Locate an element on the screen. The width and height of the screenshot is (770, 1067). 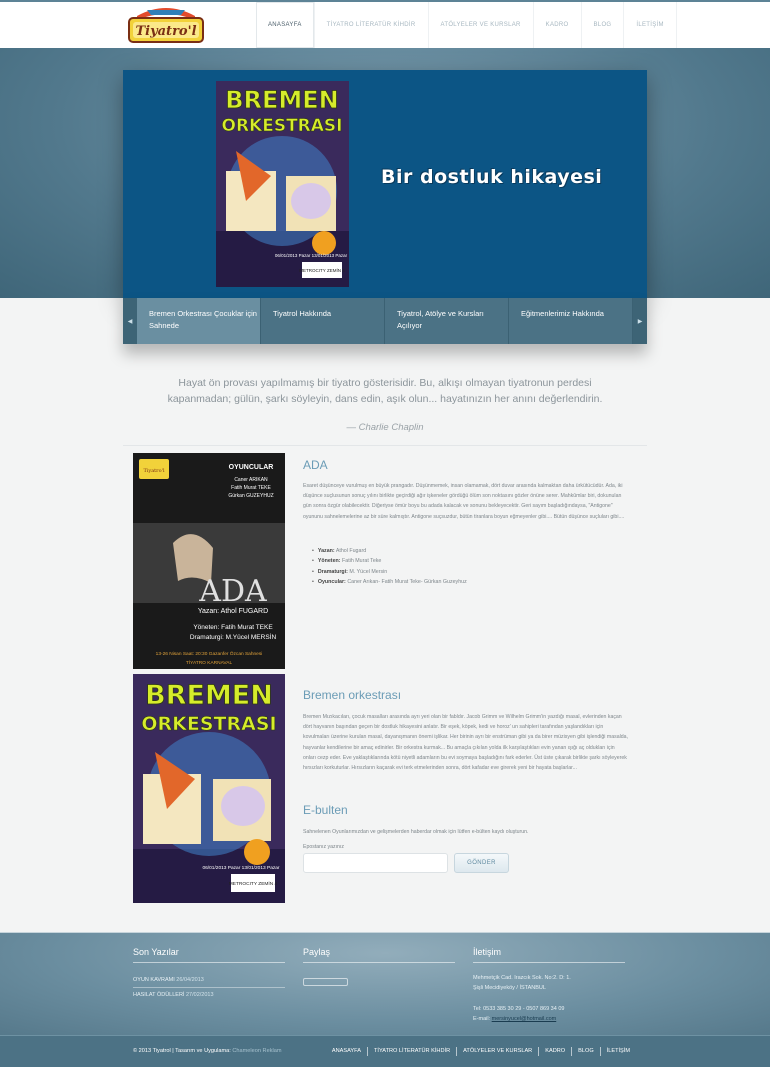
nav-atolyeler: ATÖLYELER VE KURSLAR is located at coordinates (481, 25).